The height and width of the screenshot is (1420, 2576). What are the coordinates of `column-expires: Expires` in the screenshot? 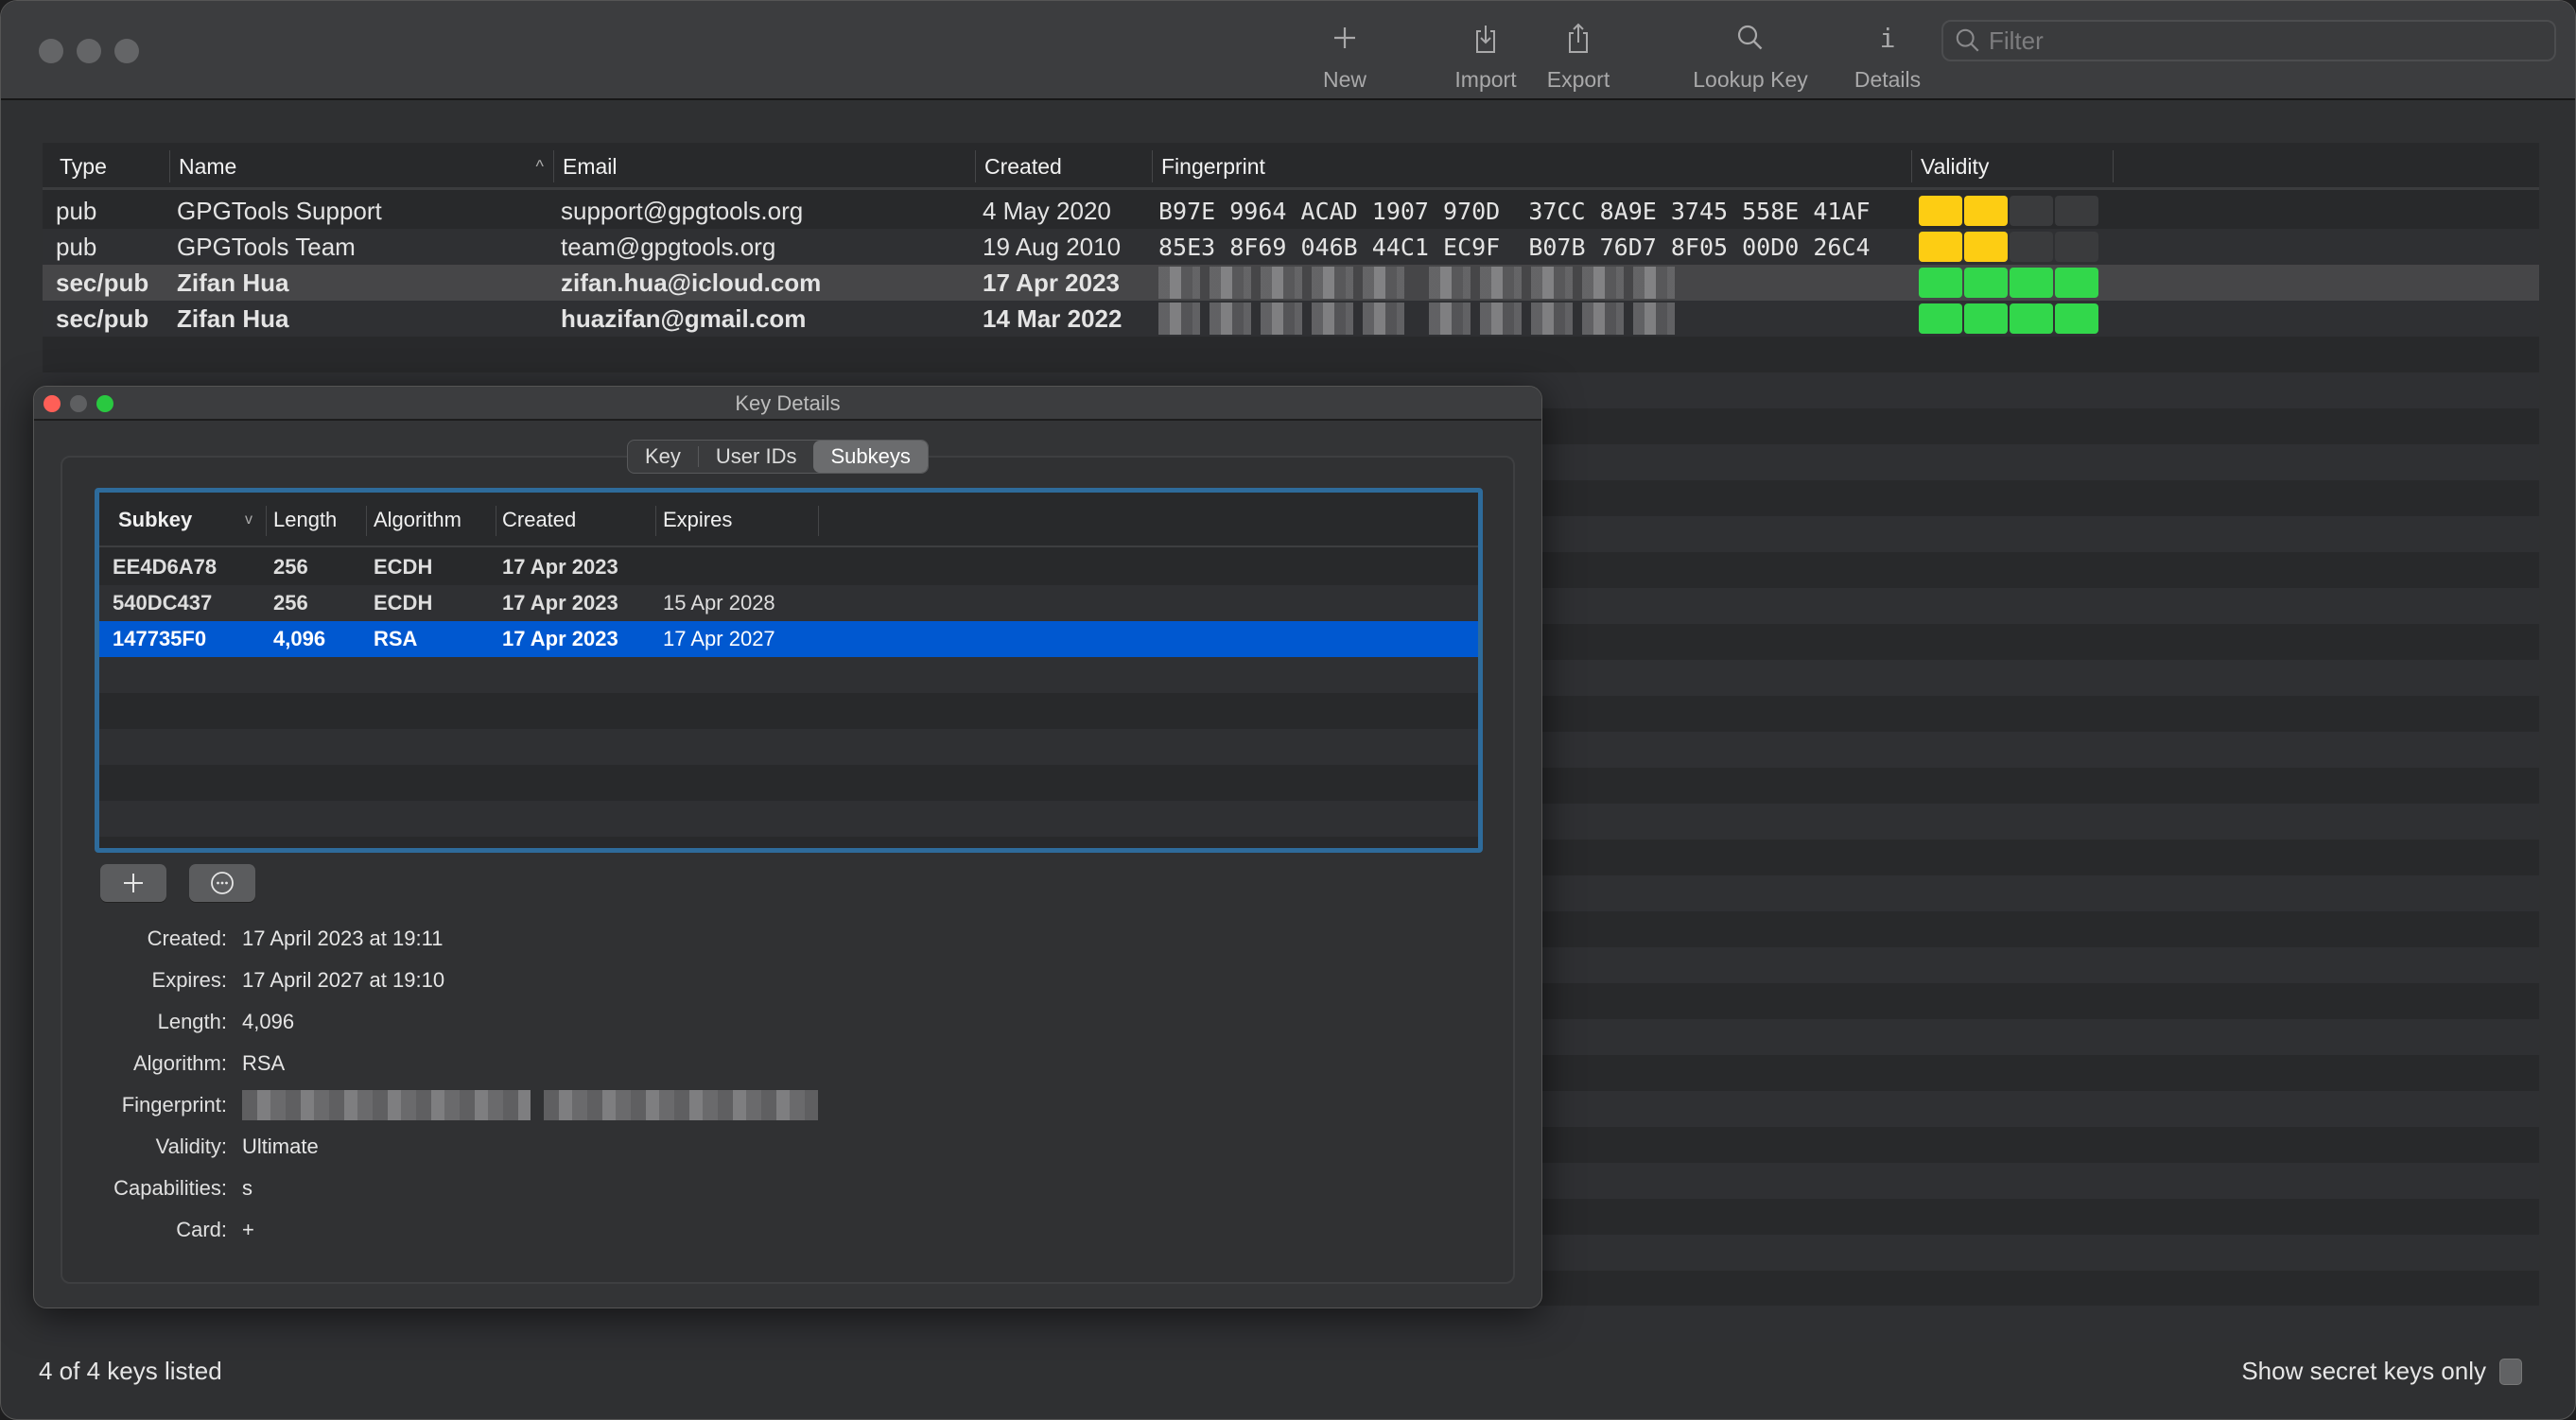 It's located at (697, 520).